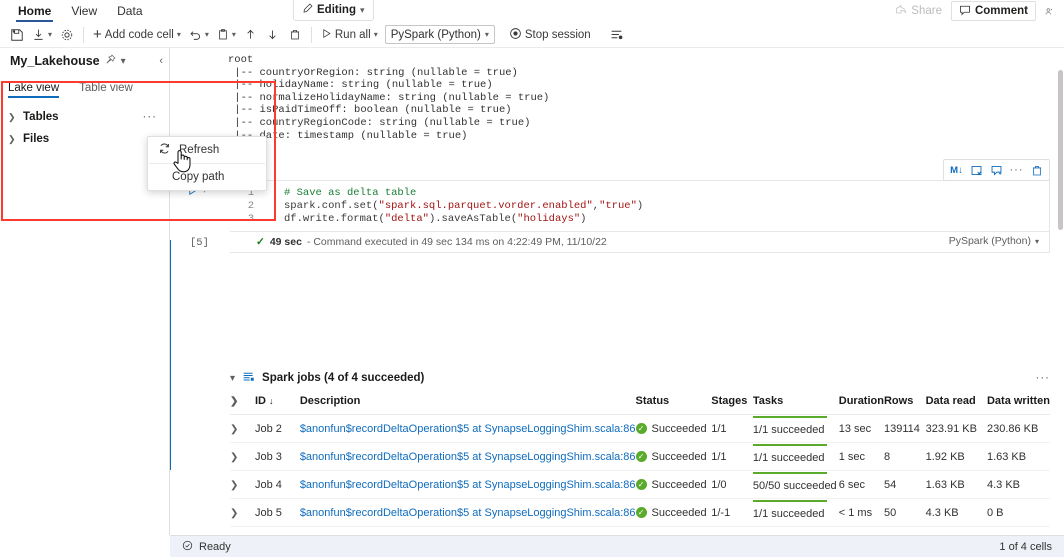  Describe the element at coordinates (673, 405) in the screenshot. I see `column-header-status: Status` at that location.